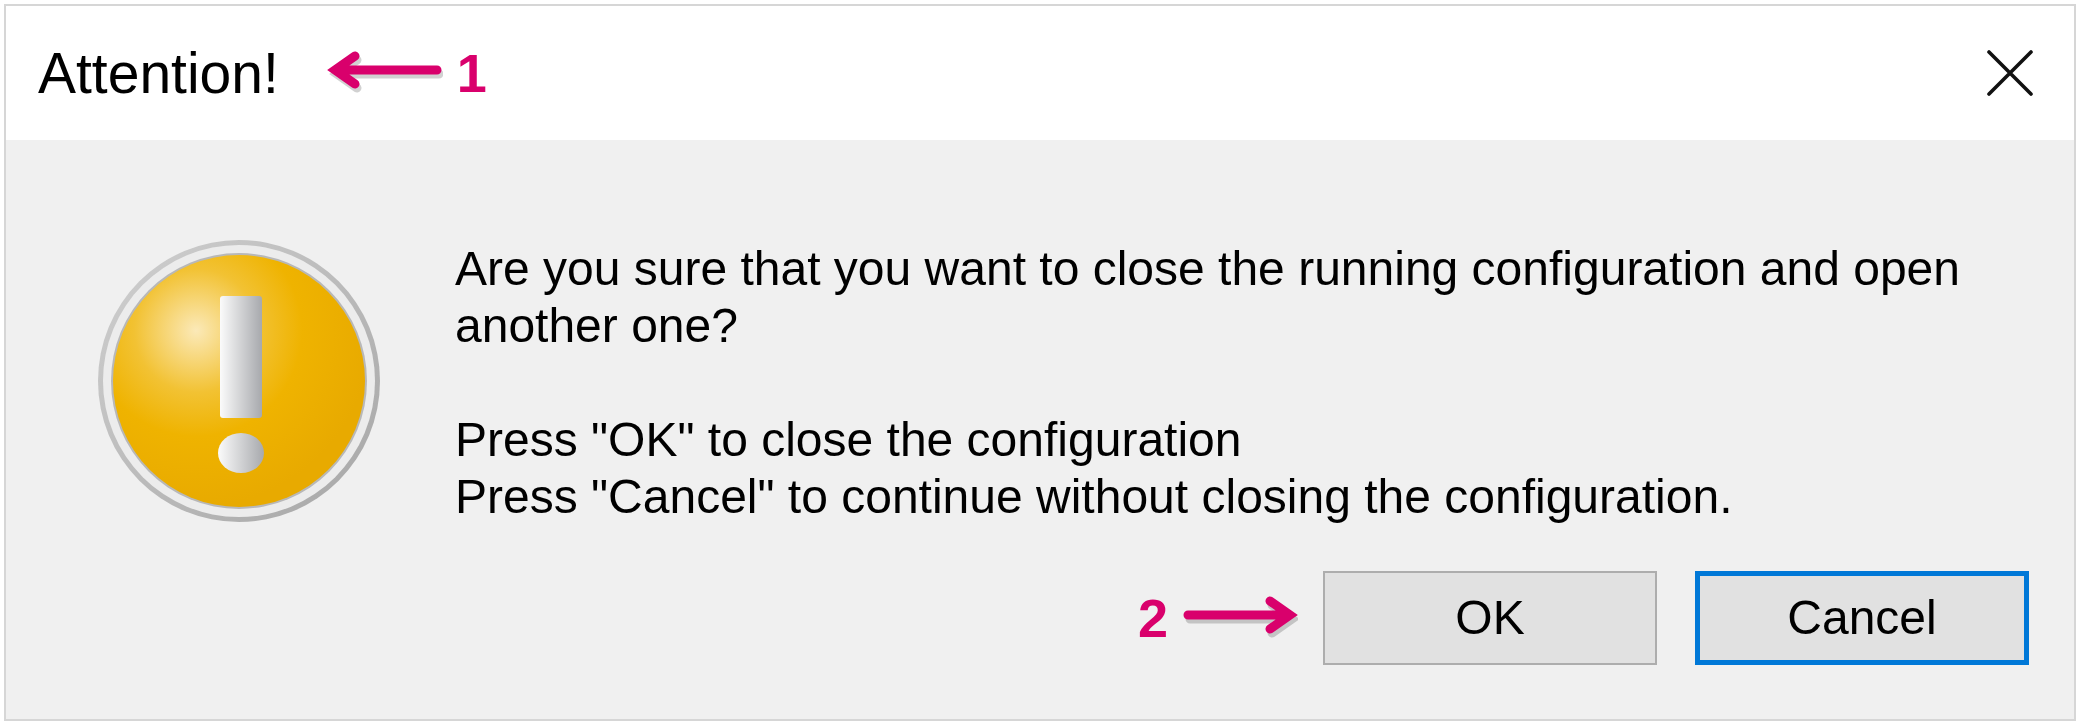 The width and height of the screenshot is (2080, 724). Describe the element at coordinates (1862, 618) in the screenshot. I see `dialog-button: Cancel` at that location.